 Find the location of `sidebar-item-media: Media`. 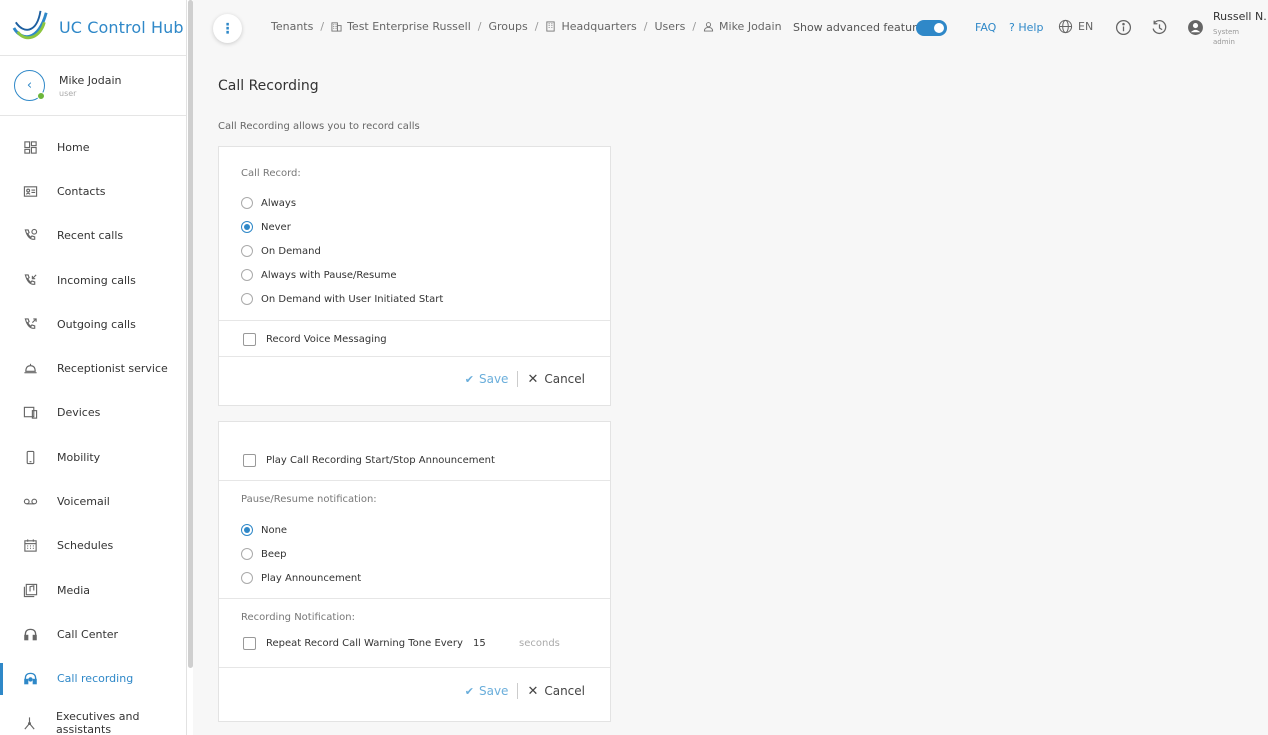

sidebar-item-media: Media is located at coordinates (93, 590).